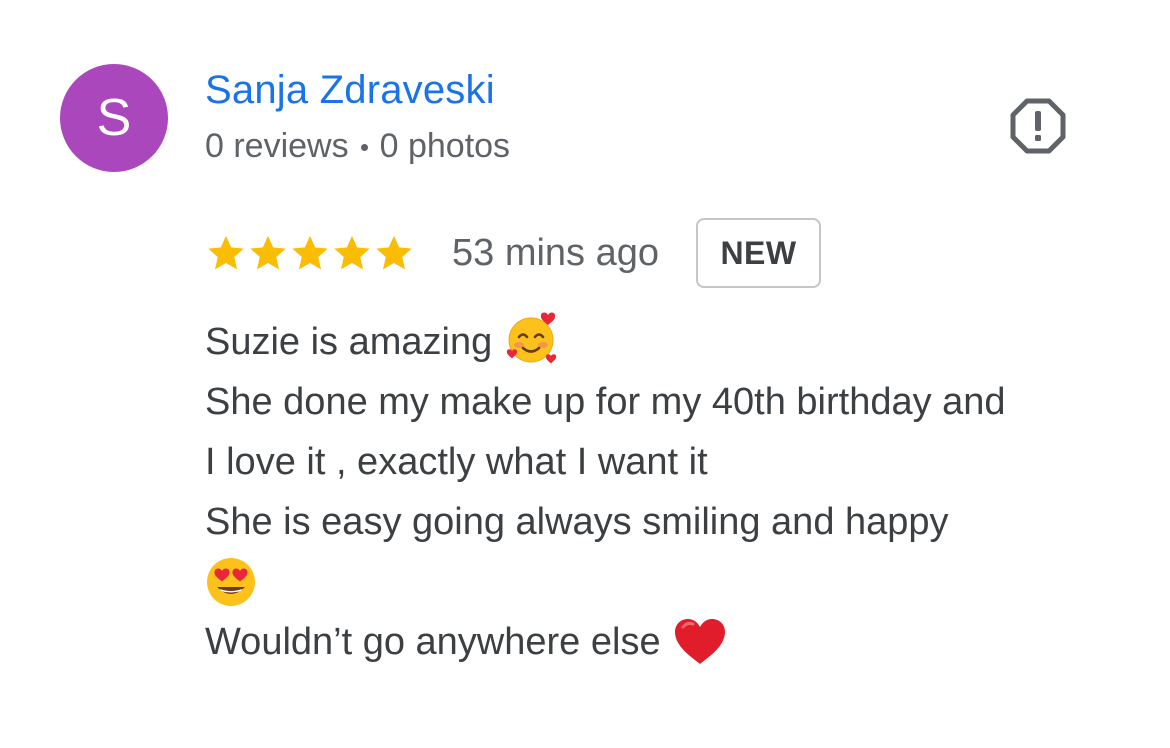  I want to click on avatar-letter: S, so click(114, 118).